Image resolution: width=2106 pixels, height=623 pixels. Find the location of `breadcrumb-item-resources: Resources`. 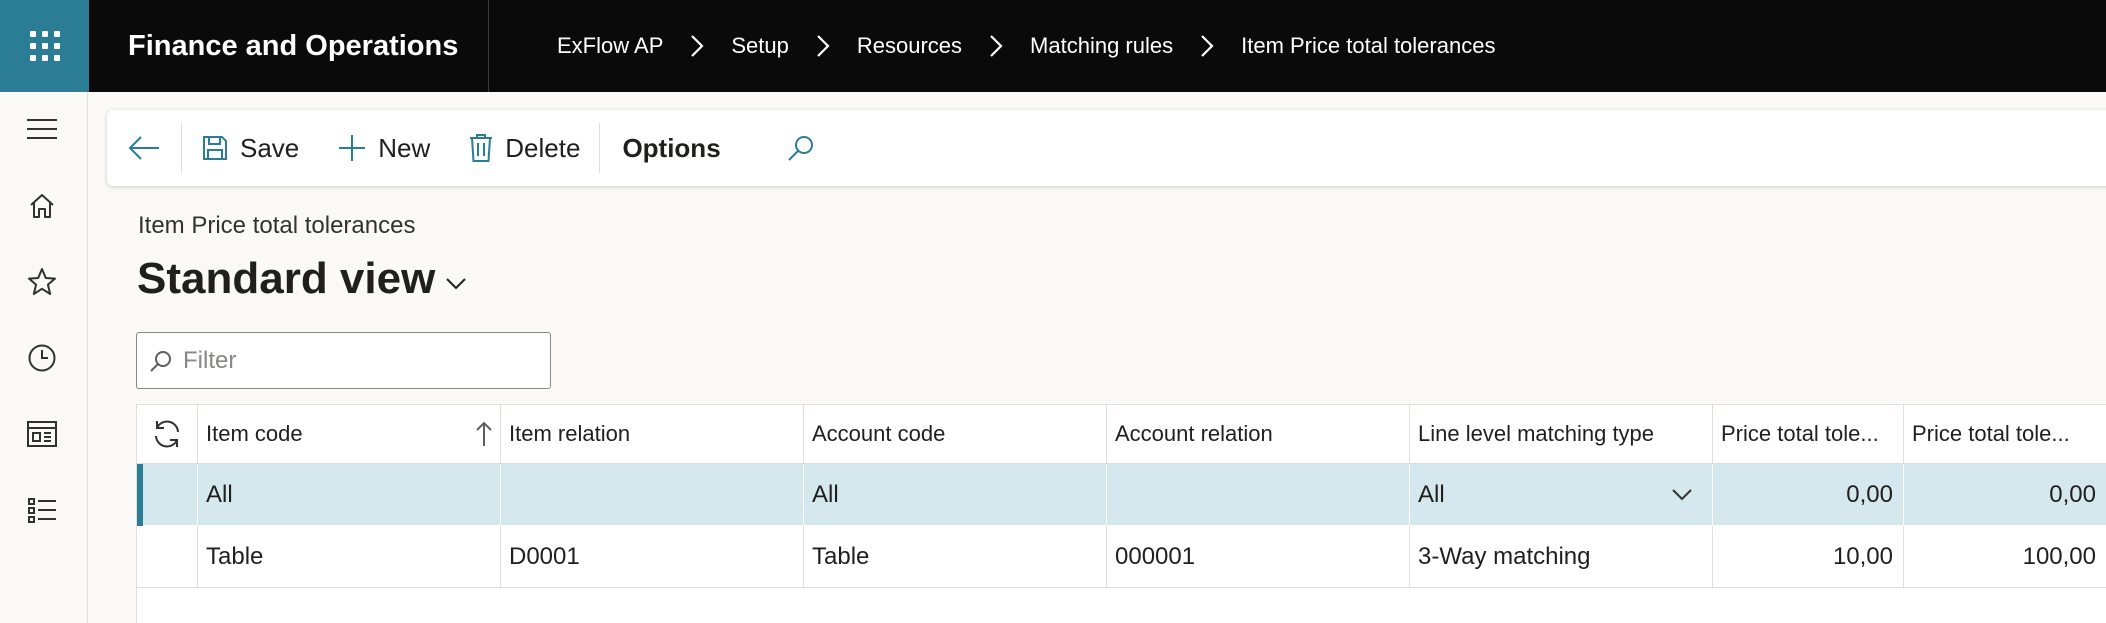

breadcrumb-item-resources: Resources is located at coordinates (909, 46).